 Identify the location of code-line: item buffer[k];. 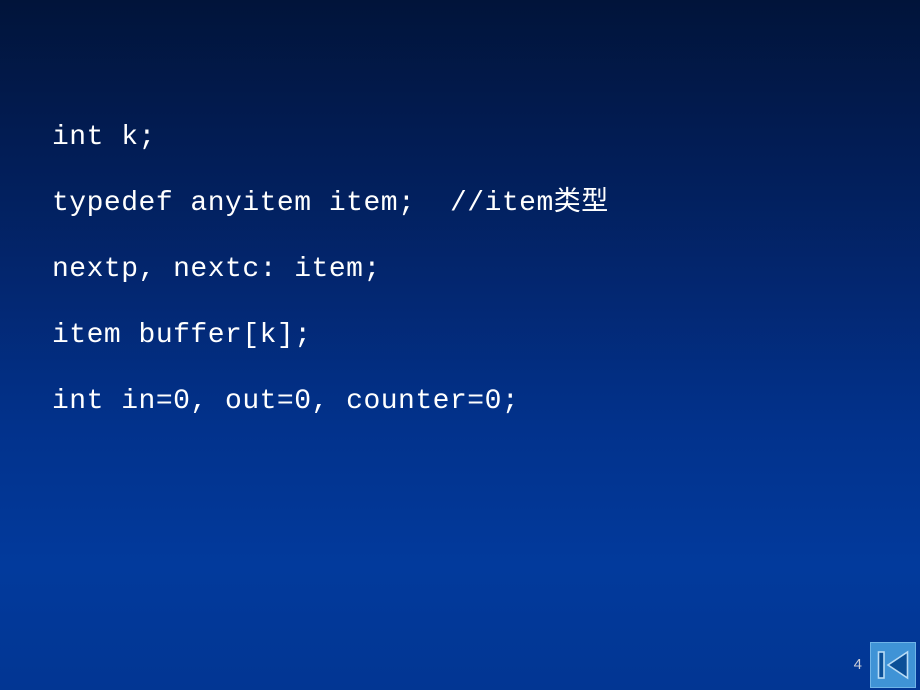
(462, 335).